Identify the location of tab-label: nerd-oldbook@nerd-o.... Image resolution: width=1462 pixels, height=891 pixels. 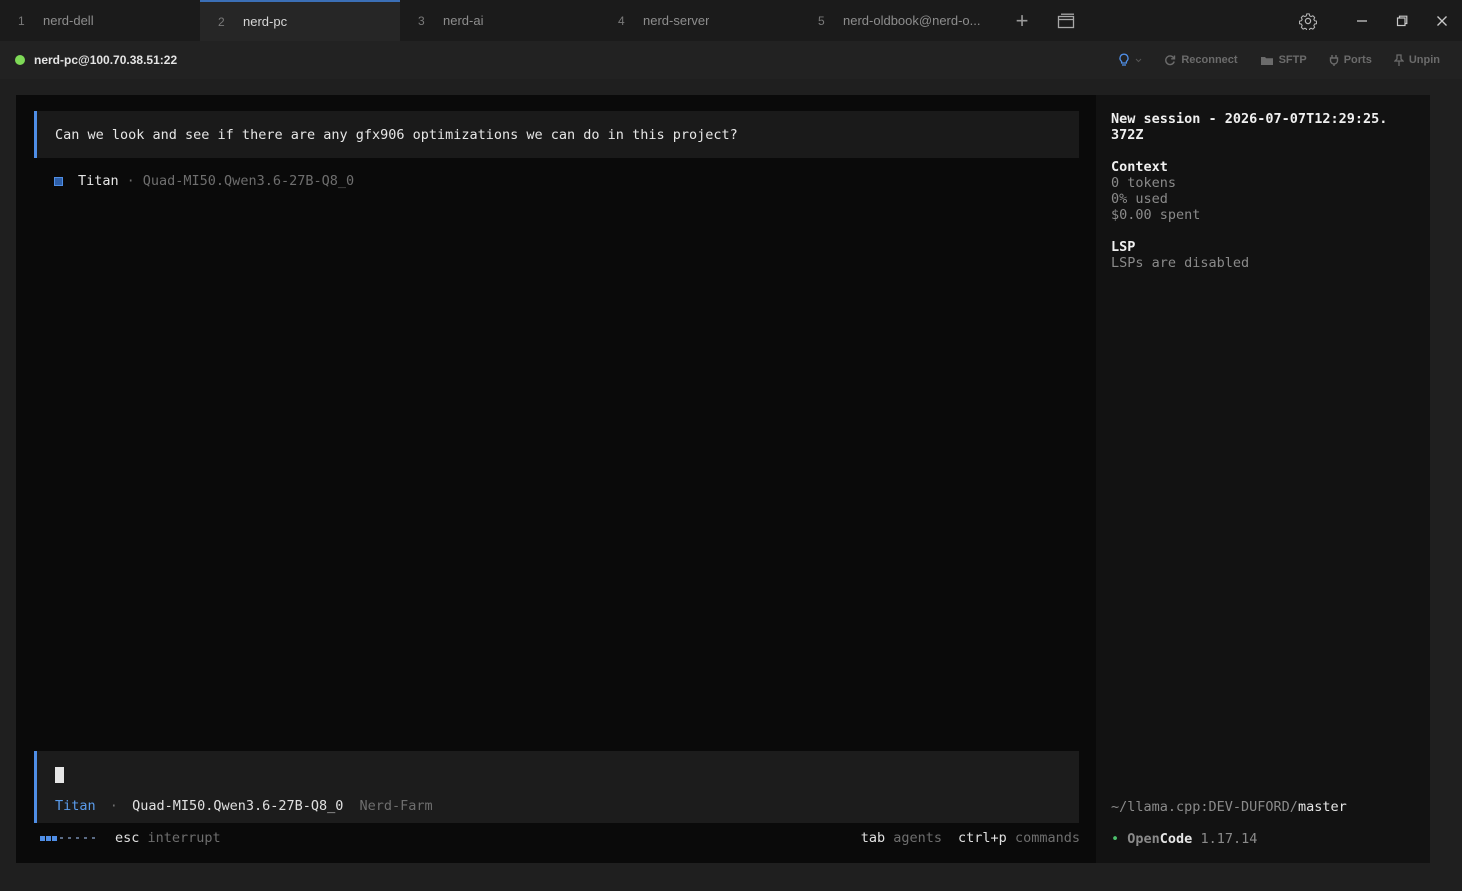
(912, 20).